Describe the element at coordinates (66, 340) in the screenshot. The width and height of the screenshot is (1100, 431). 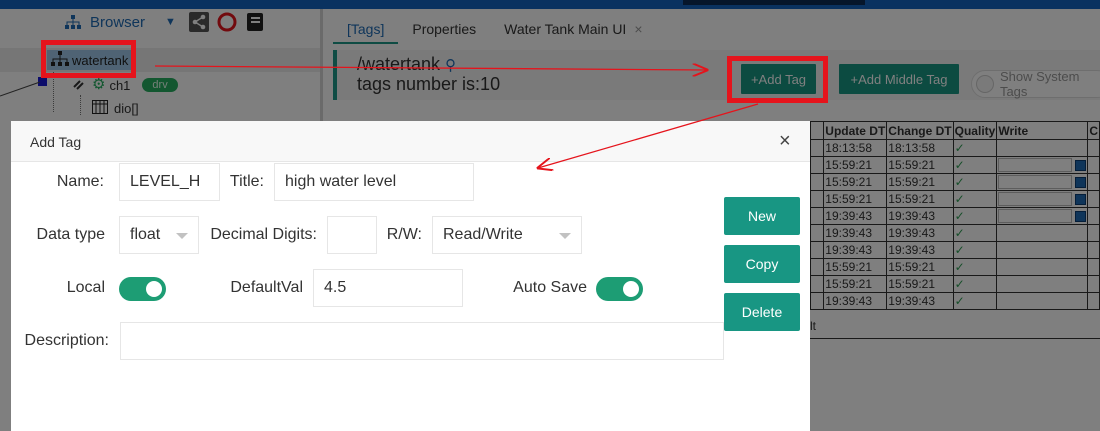
I see `description-label: Description:` at that location.